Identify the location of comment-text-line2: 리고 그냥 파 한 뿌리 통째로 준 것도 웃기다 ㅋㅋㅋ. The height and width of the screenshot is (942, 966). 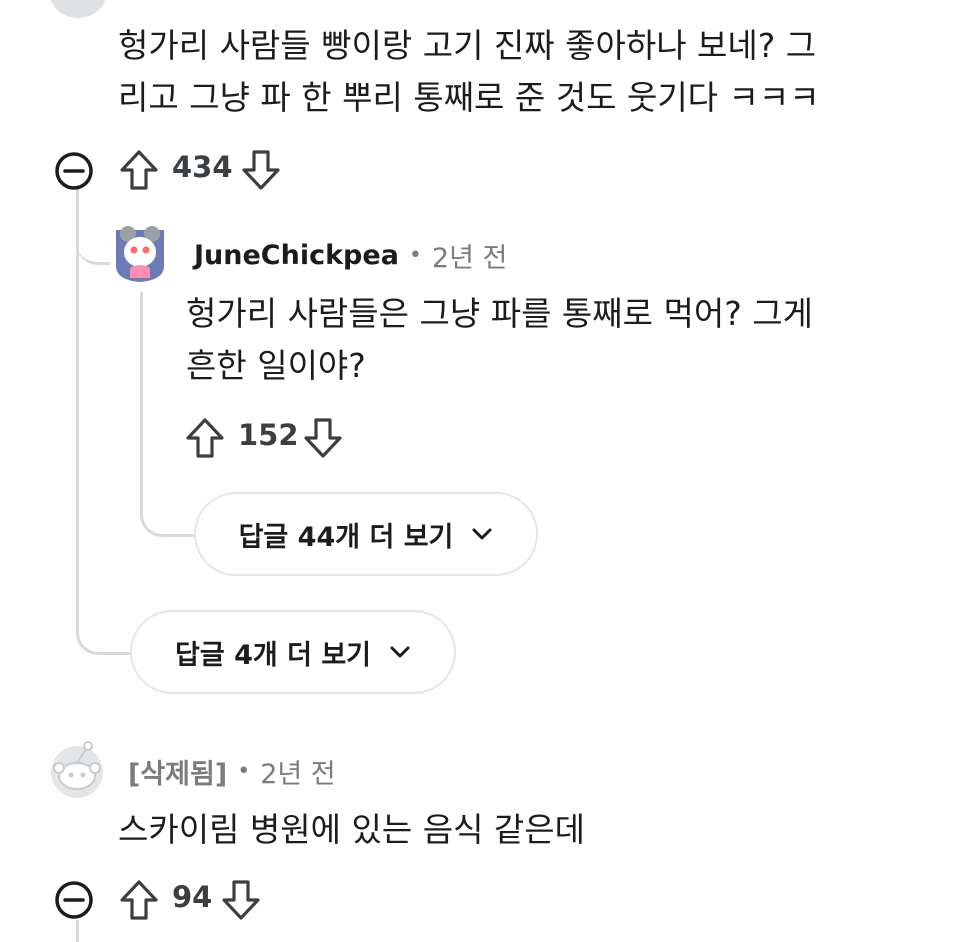
(469, 97).